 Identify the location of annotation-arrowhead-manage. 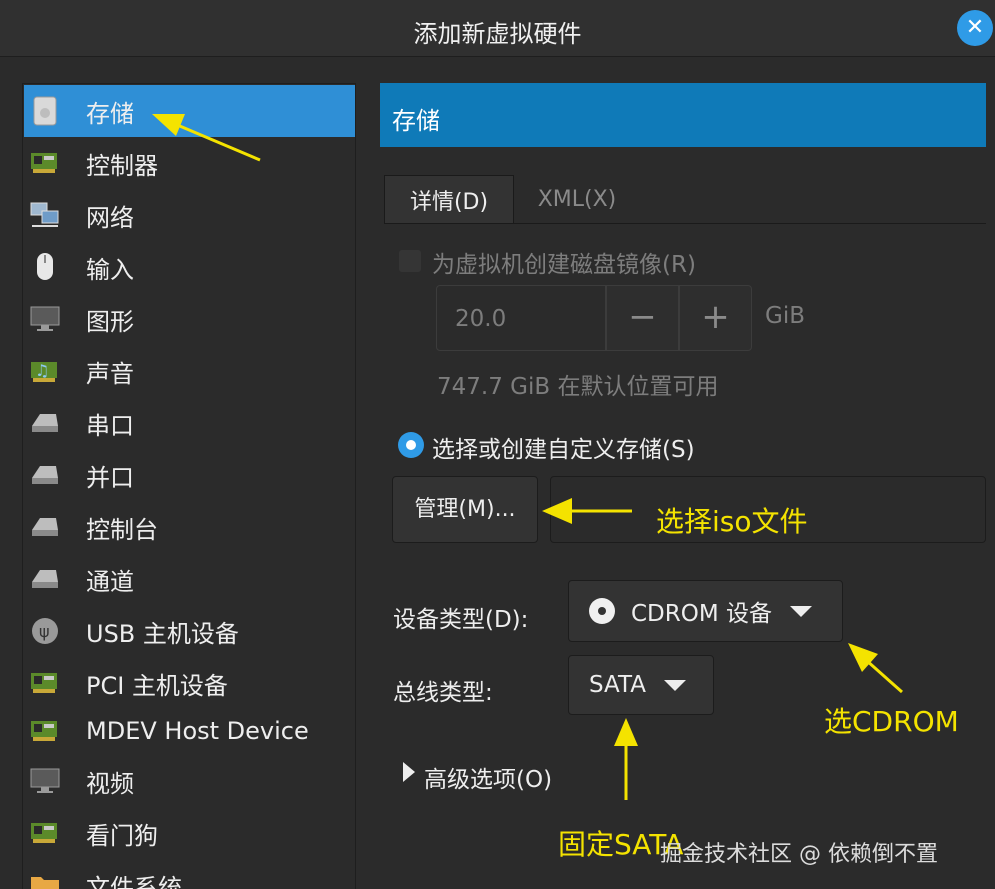
(557, 511).